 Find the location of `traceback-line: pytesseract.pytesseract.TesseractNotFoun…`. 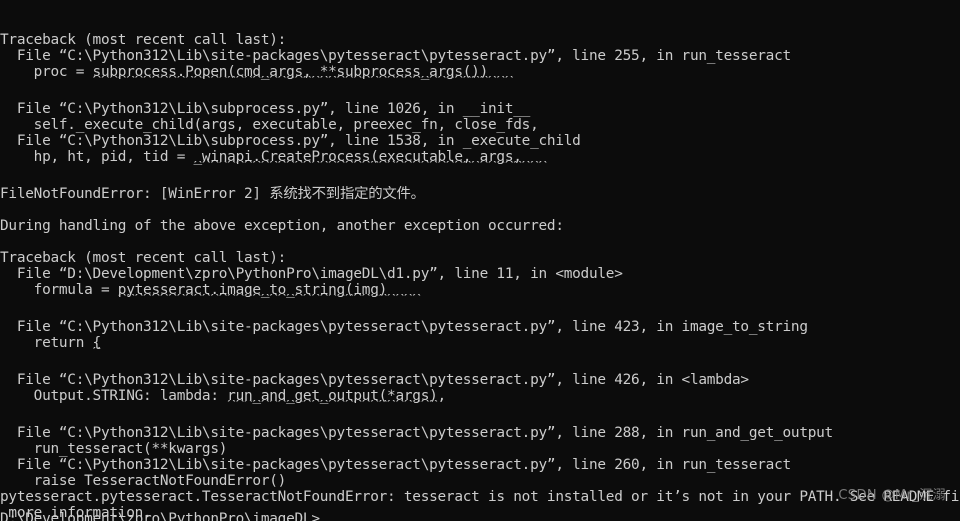

traceback-line: pytesseract.pytesseract.TesseractNotFoun… is located at coordinates (480, 497).